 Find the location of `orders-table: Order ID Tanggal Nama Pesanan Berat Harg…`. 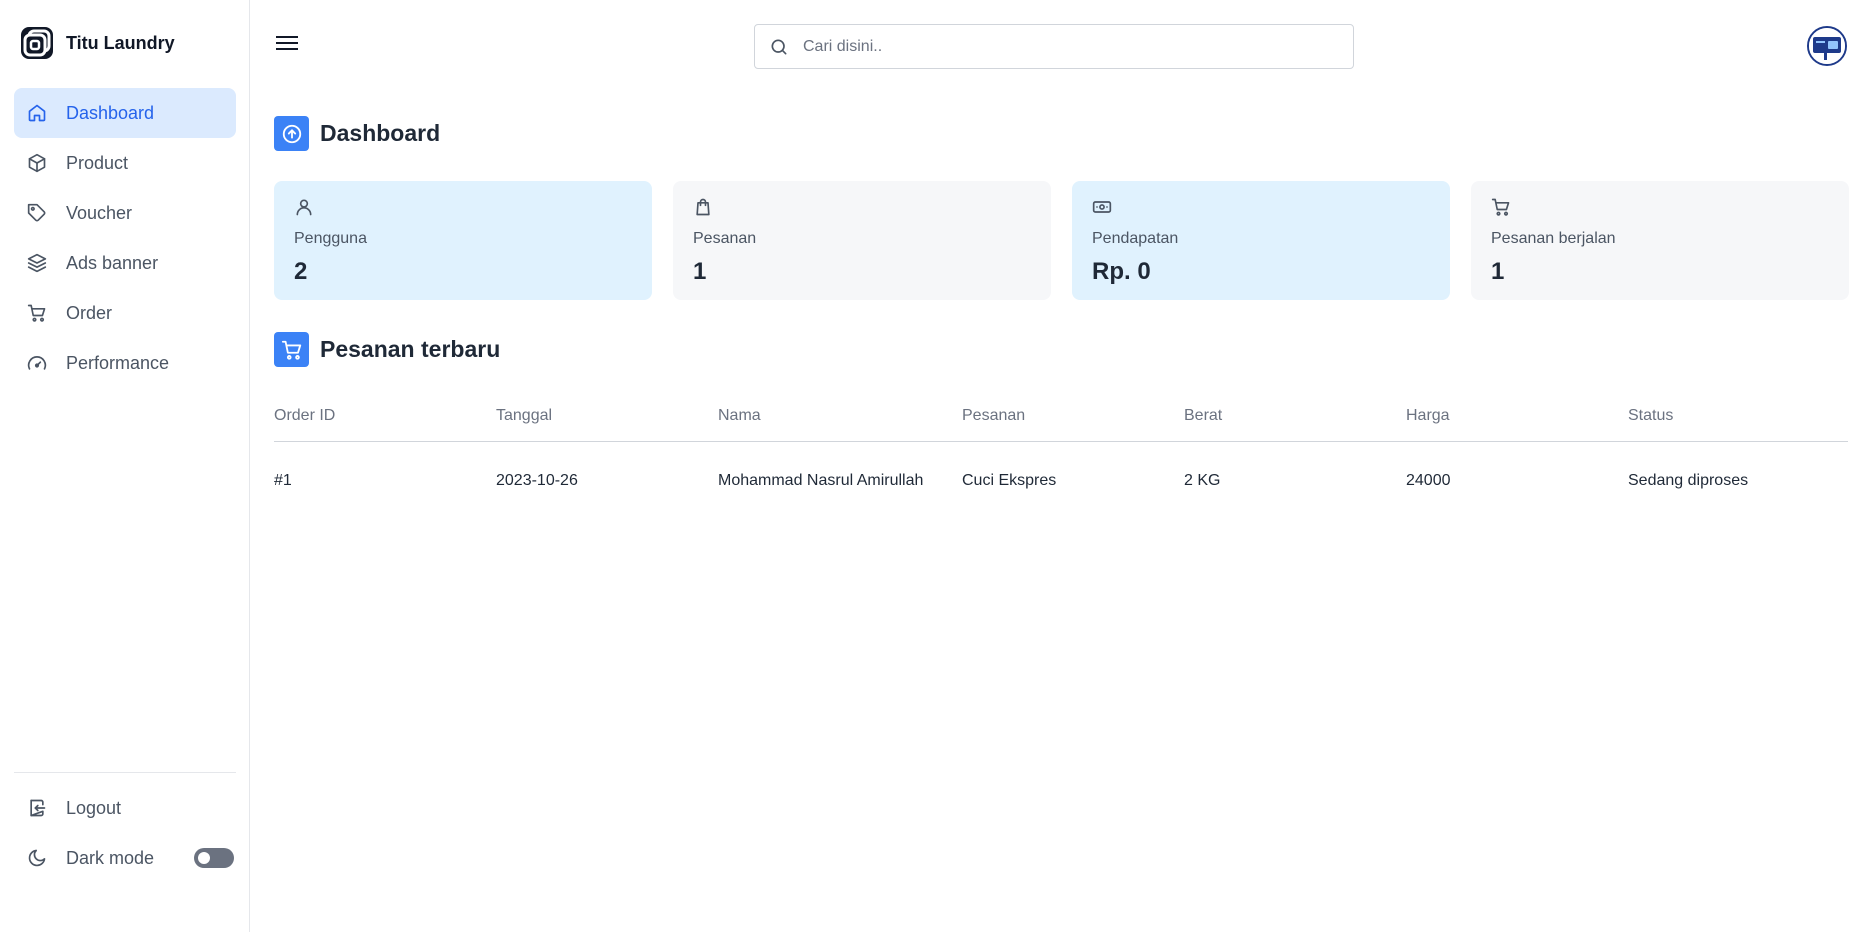

orders-table: Order ID Tanggal Nama Pesanan Berat Harg… is located at coordinates (1061, 455).